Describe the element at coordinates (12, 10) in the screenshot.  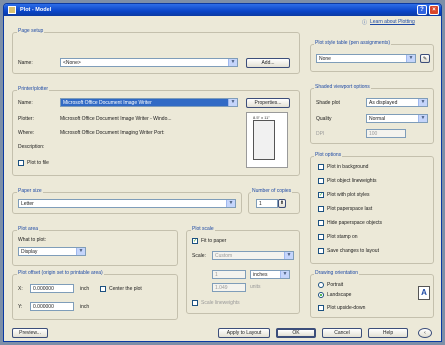
I see `app-icon` at that location.